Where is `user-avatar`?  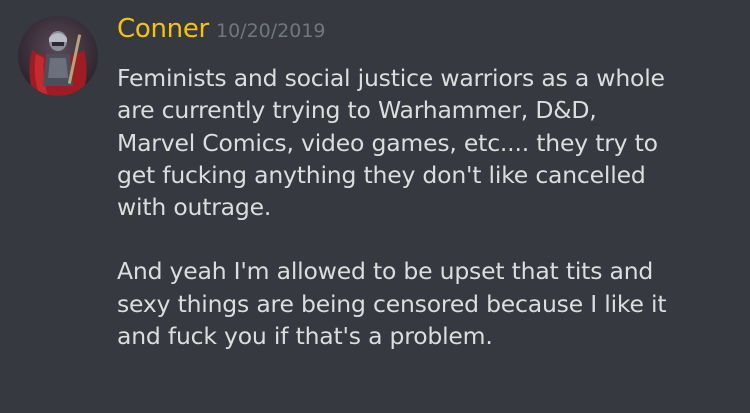 user-avatar is located at coordinates (58, 56).